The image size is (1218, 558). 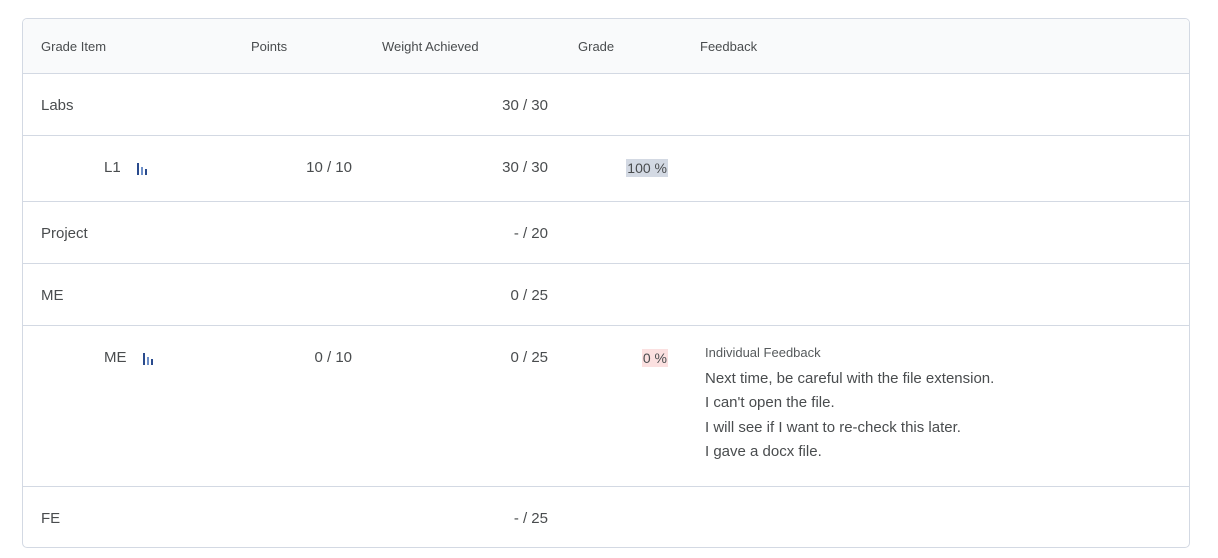 I want to click on column-header-feedback: Feedback, so click(x=729, y=46).